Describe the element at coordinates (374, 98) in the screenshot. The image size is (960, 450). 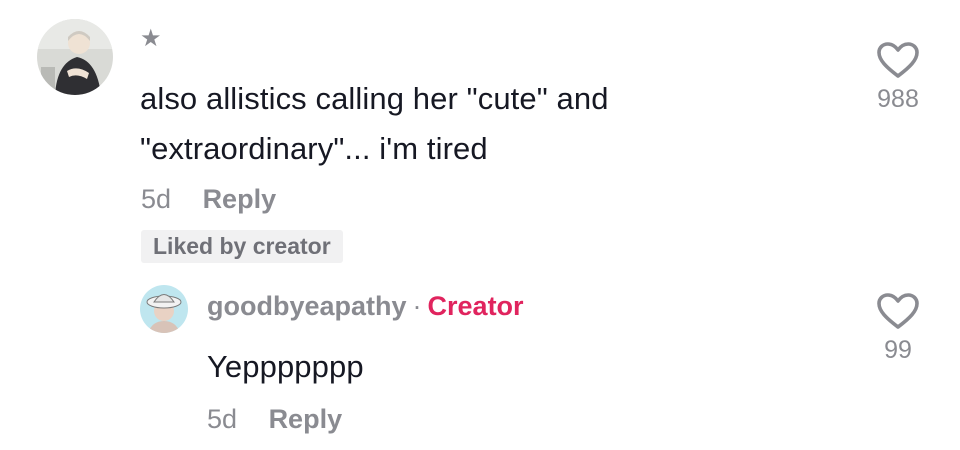
I see `comment-text-line-1: also allistics calling her "cute" and` at that location.